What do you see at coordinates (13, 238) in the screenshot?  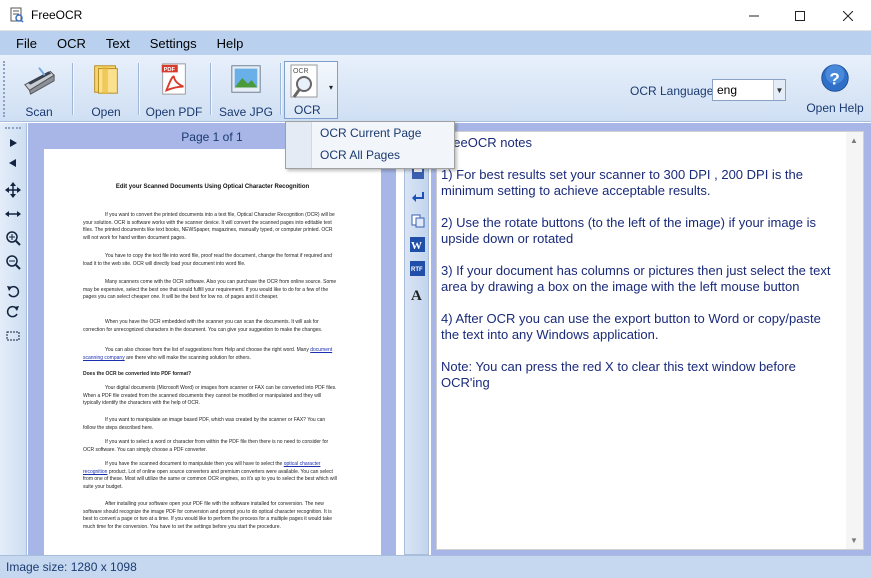 I see `zoom-in-button` at bounding box center [13, 238].